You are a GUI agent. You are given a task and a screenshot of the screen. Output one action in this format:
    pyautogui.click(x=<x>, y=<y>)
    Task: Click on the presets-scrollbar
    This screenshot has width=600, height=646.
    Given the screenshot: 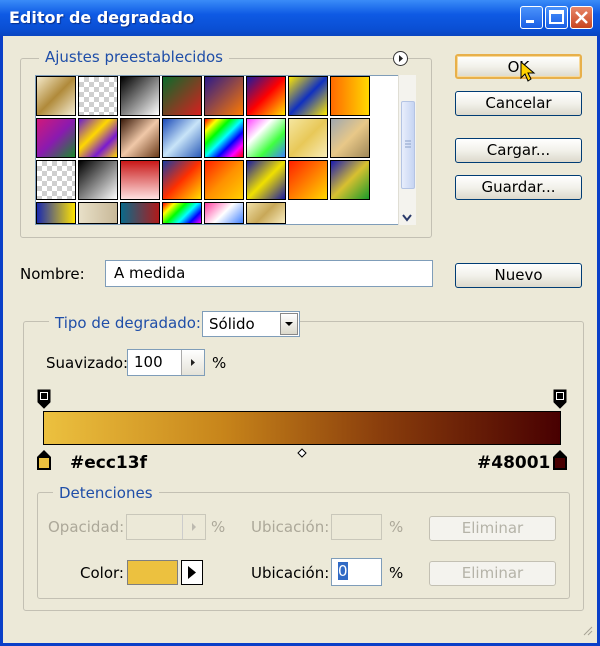 What is the action you would take?
    pyautogui.click(x=407, y=150)
    